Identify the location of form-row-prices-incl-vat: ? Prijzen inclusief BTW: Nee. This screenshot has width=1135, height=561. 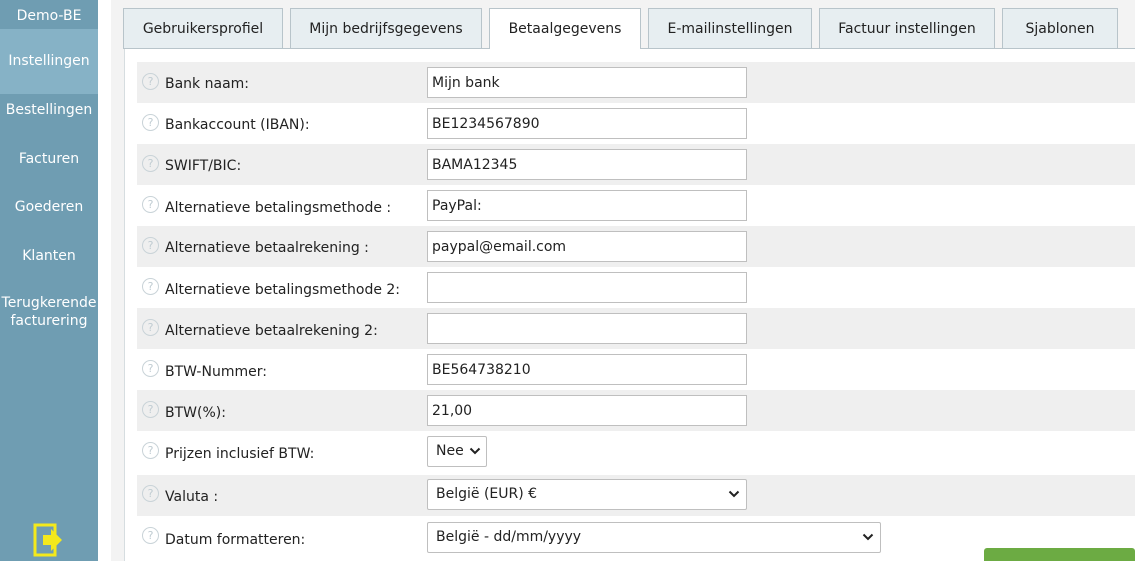
(636, 453).